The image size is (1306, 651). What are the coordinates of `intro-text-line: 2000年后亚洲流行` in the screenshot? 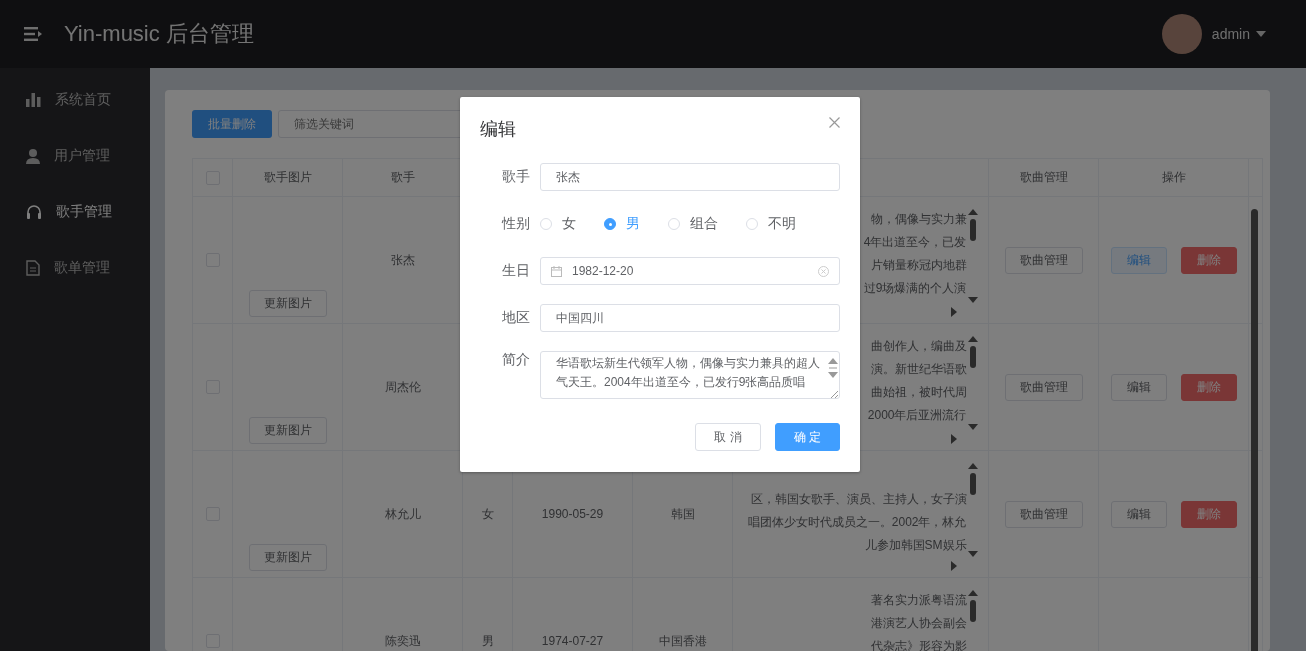 It's located at (917, 415).